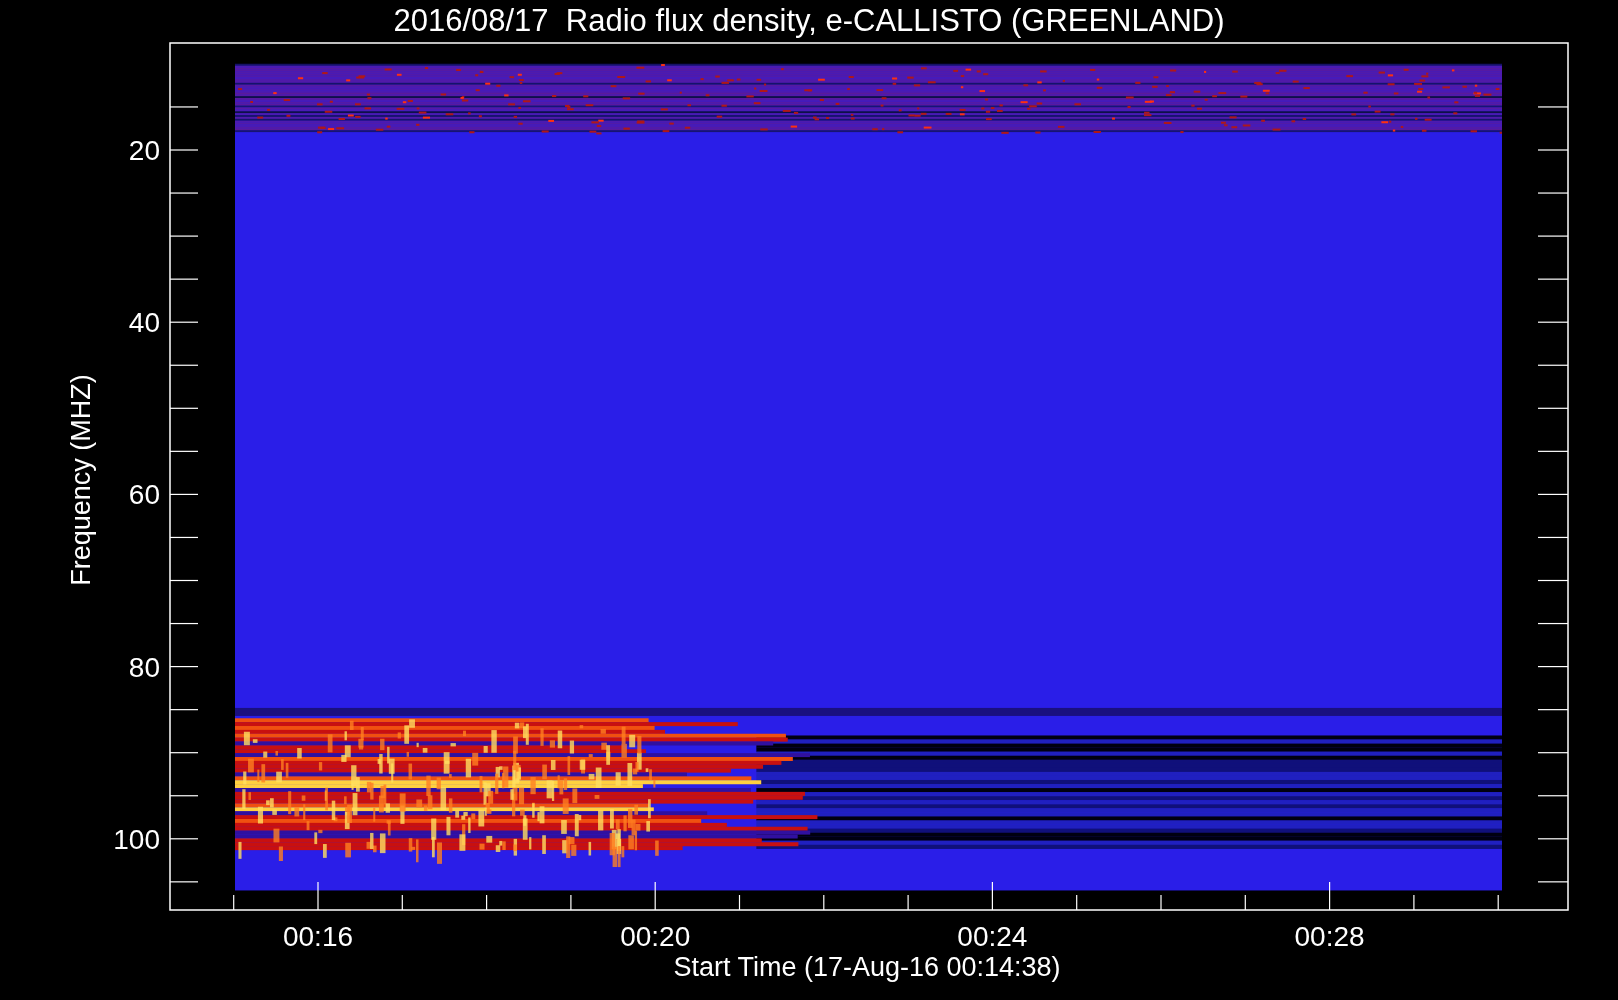 This screenshot has width=1618, height=1000. Describe the element at coordinates (809, 21) in the screenshot. I see `plot-title: 2016/08/17 Radio flux density, e-CALLISTO (GREENLAND)` at that location.